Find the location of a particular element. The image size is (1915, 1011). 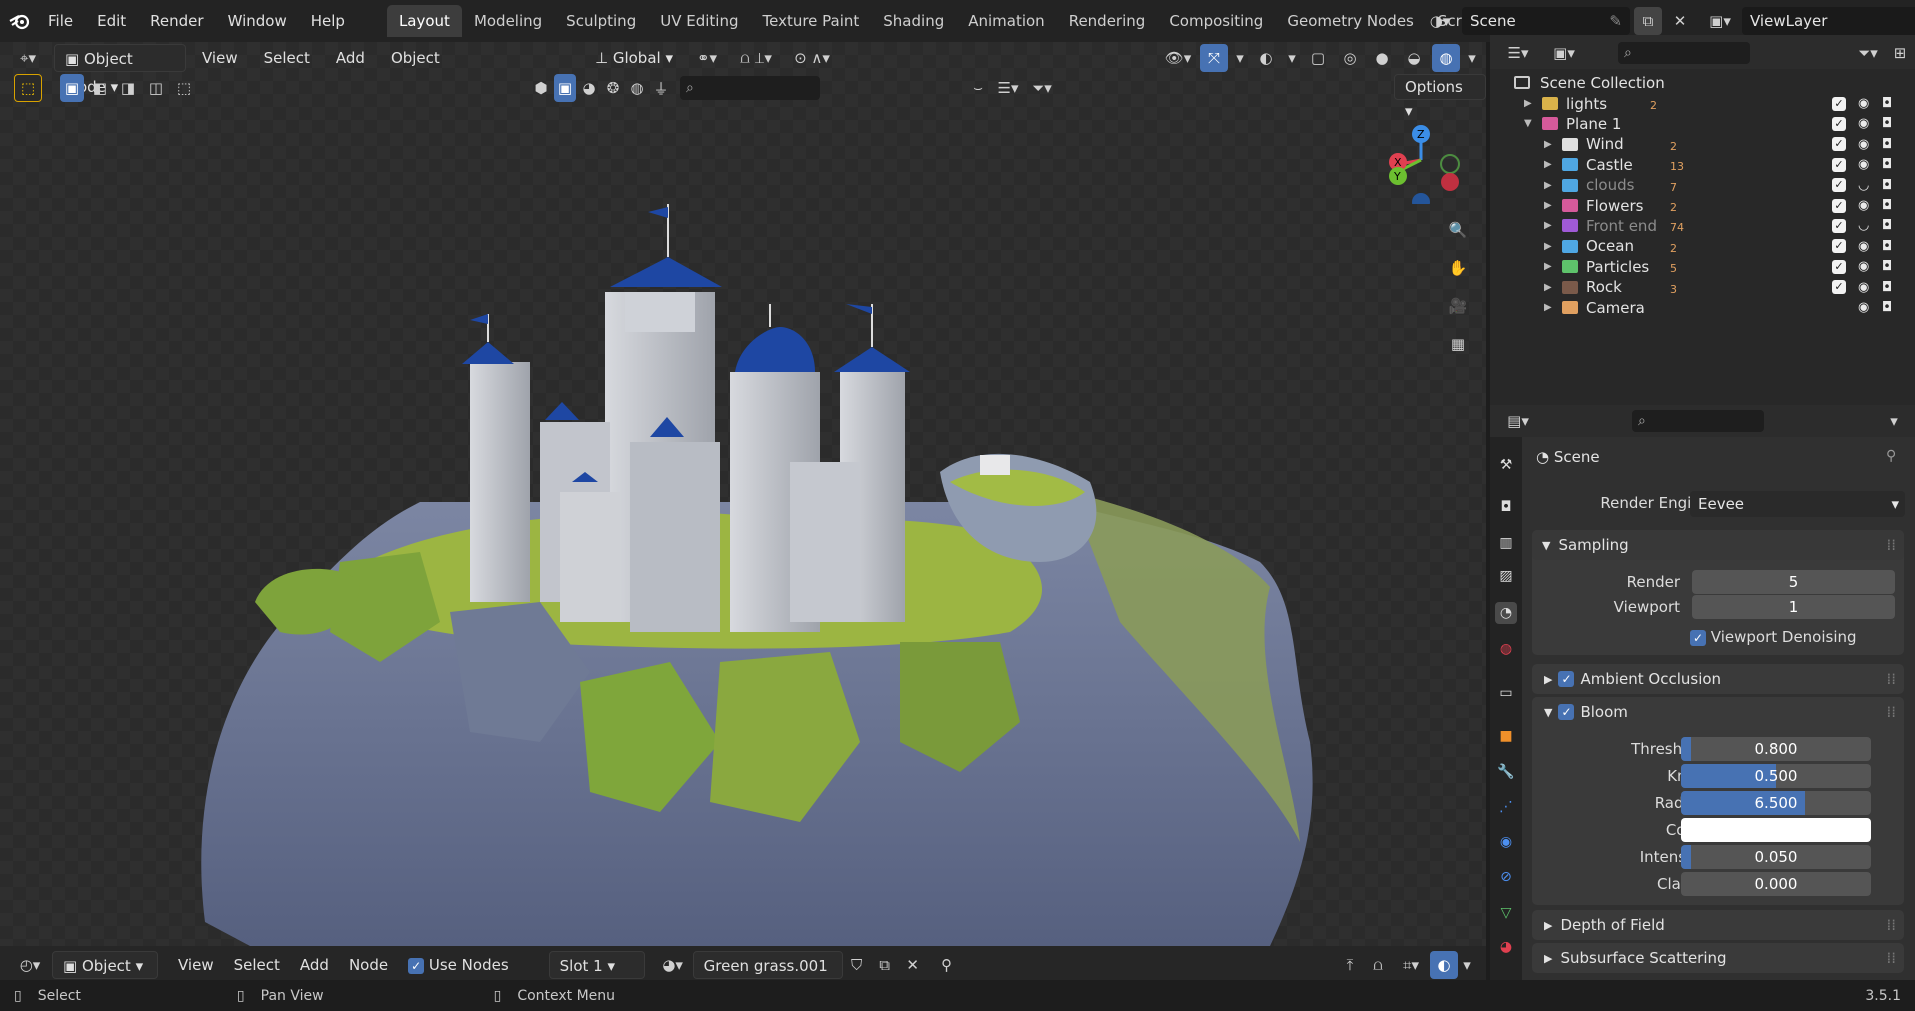

tab-rendering: Rendering is located at coordinates (1107, 21).